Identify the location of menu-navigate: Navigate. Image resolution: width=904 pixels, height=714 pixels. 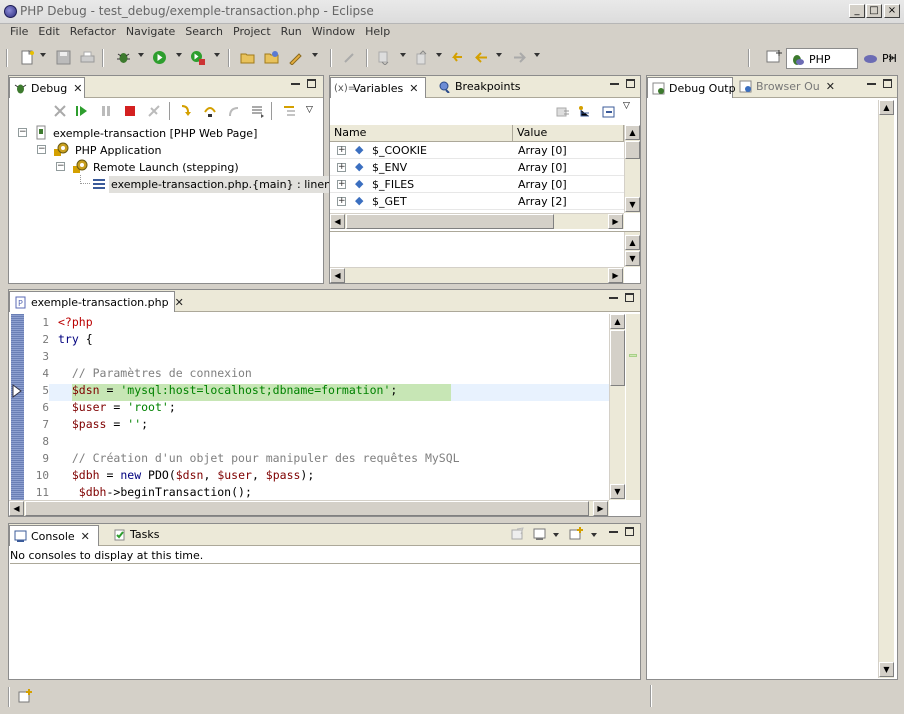
(150, 32).